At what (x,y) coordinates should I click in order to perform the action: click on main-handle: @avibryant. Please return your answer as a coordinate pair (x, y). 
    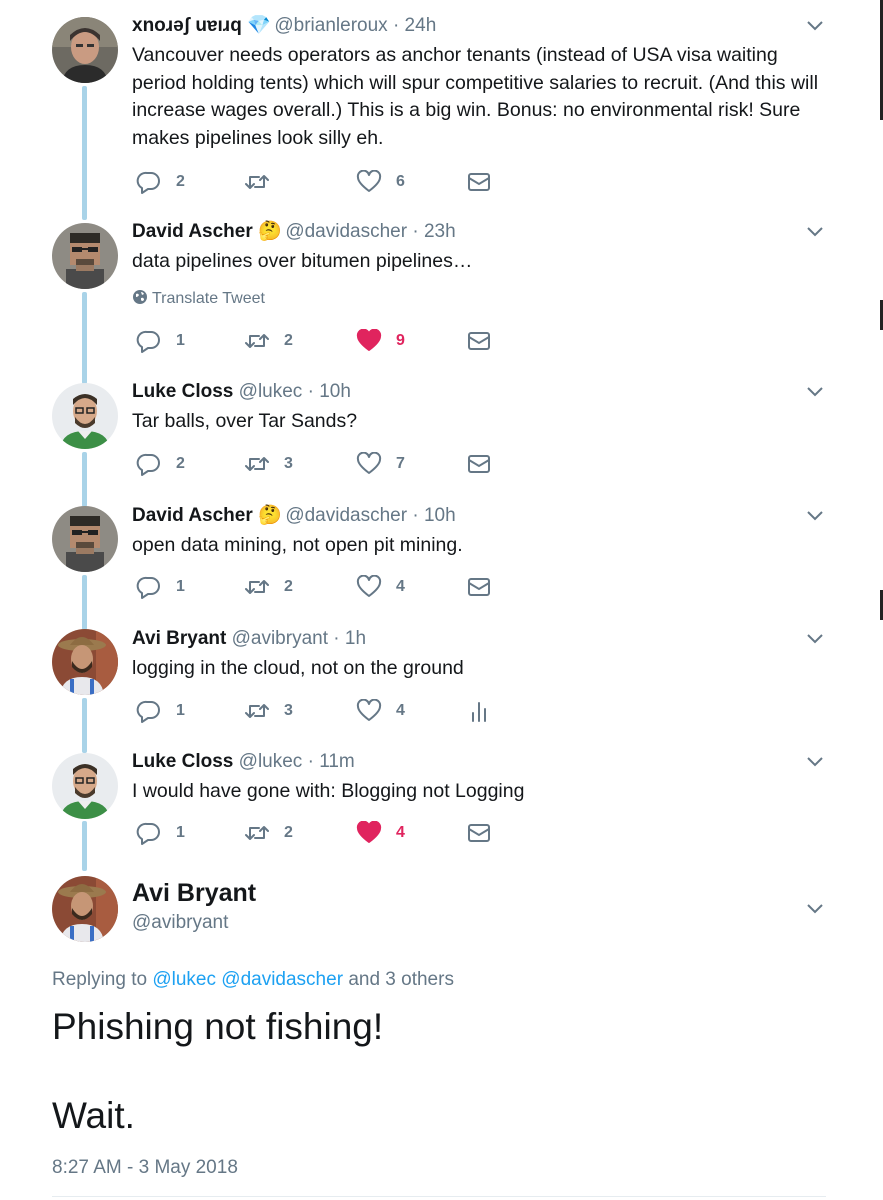
    Looking at the image, I should click on (180, 923).